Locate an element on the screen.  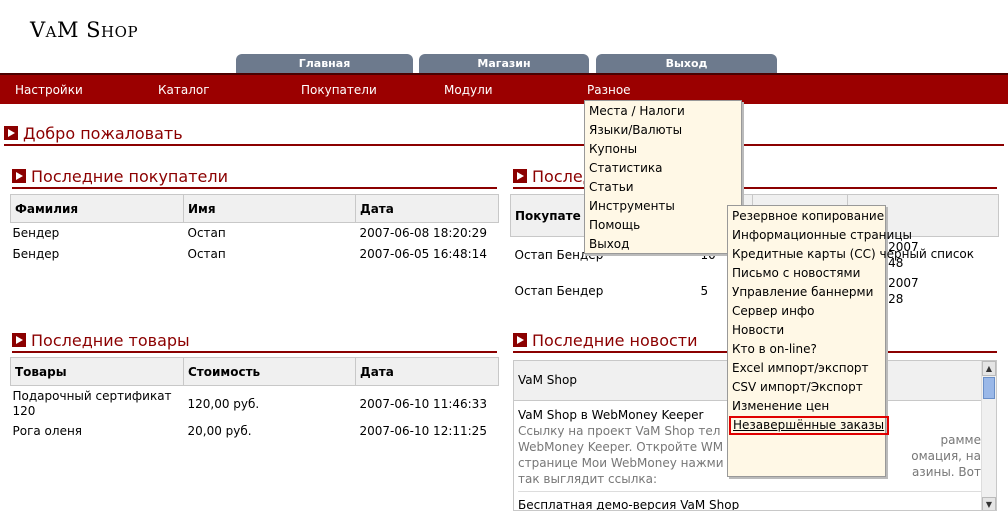
nav-misc: Разное is located at coordinates (609, 90).